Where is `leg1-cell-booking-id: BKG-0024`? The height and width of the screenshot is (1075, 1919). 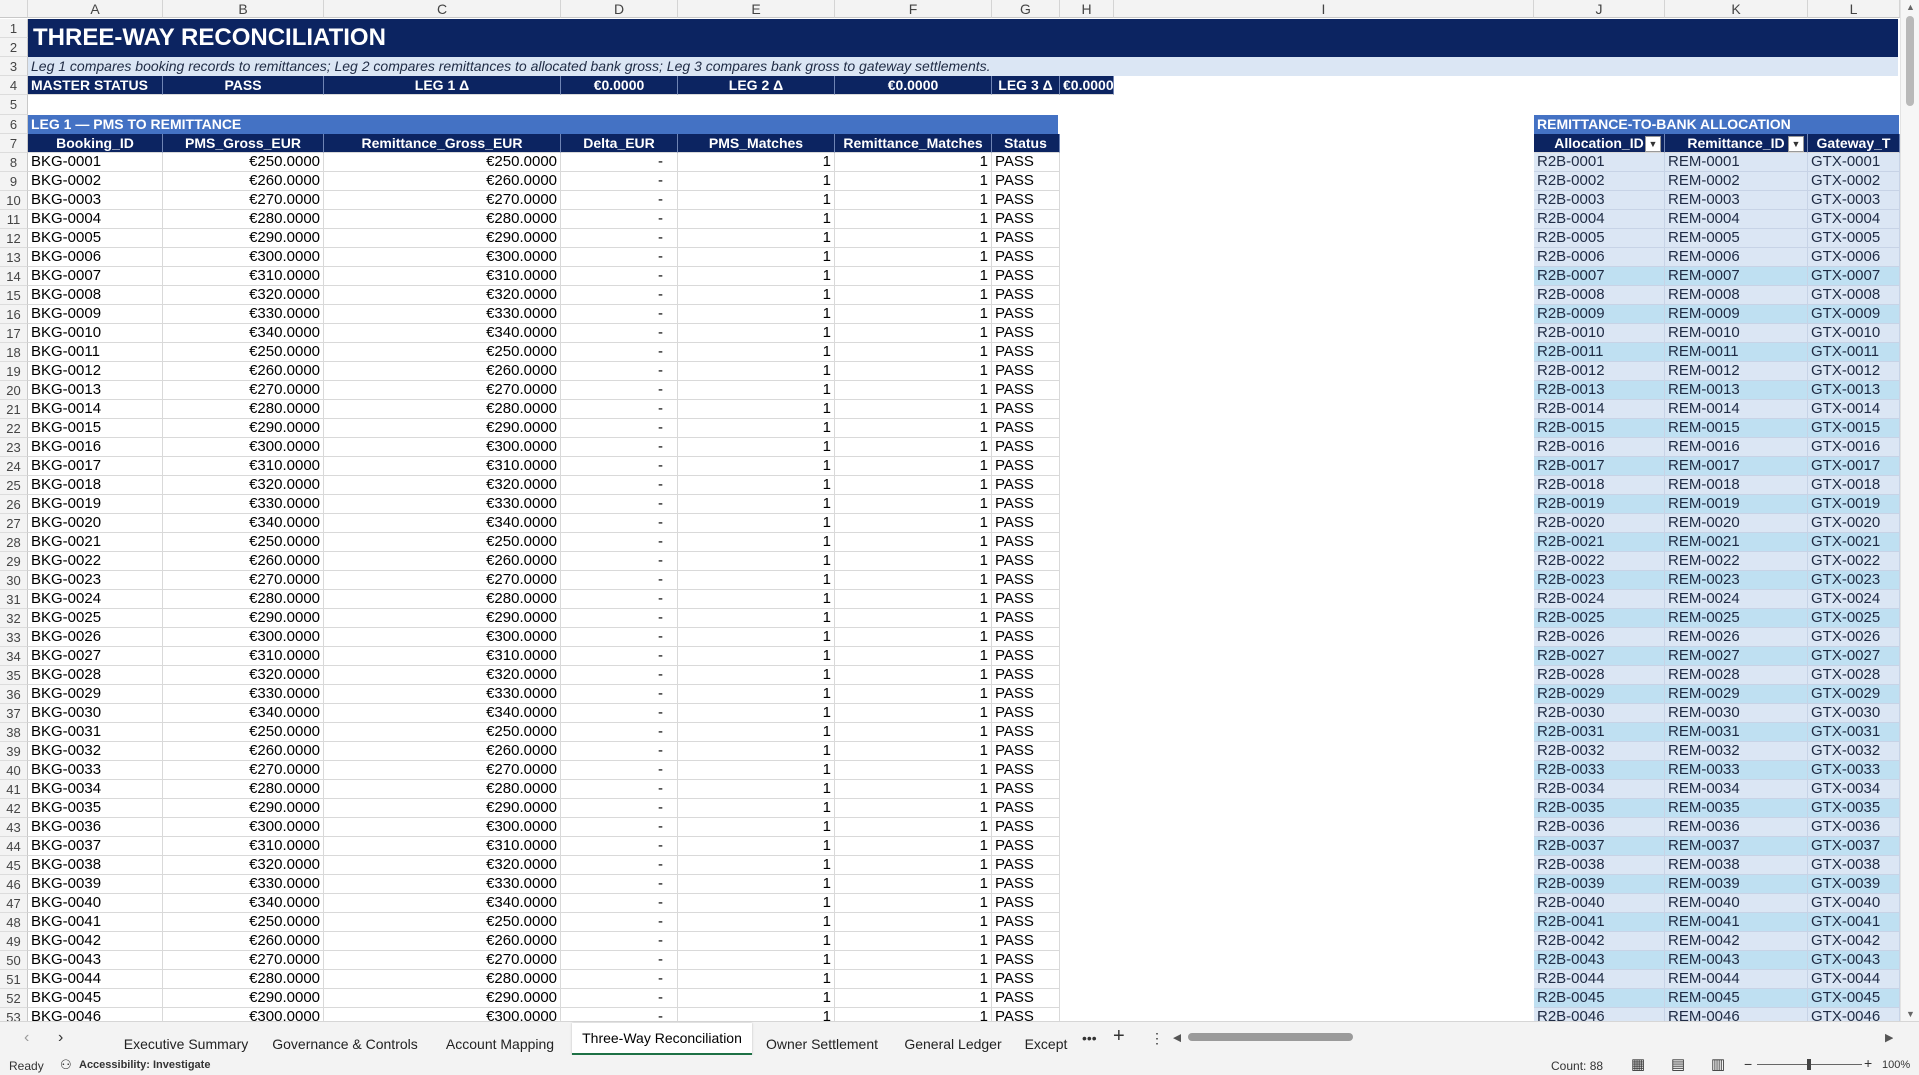
leg1-cell-booking-id: BKG-0024 is located at coordinates (95, 599).